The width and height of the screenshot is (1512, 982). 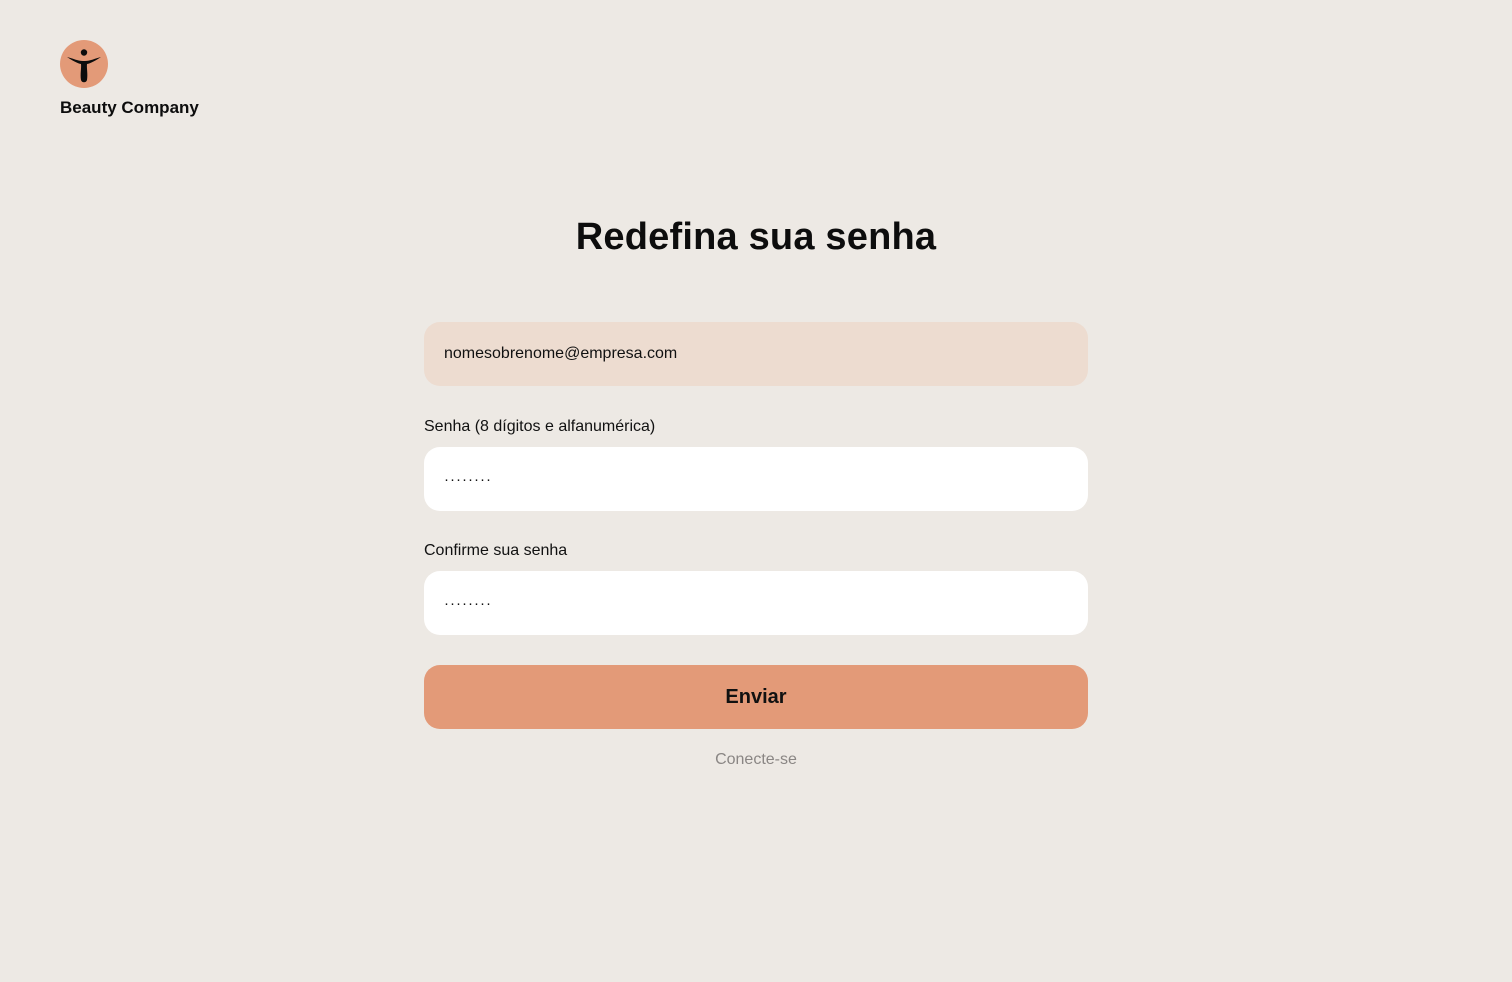 What do you see at coordinates (468, 479) in the screenshot?
I see `password-value: ········` at bounding box center [468, 479].